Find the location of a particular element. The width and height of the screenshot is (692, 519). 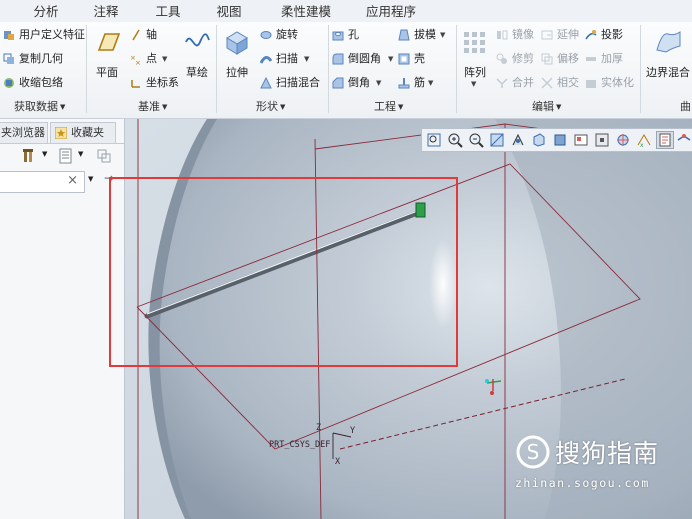

pattern-icon is located at coordinates (474, 42).